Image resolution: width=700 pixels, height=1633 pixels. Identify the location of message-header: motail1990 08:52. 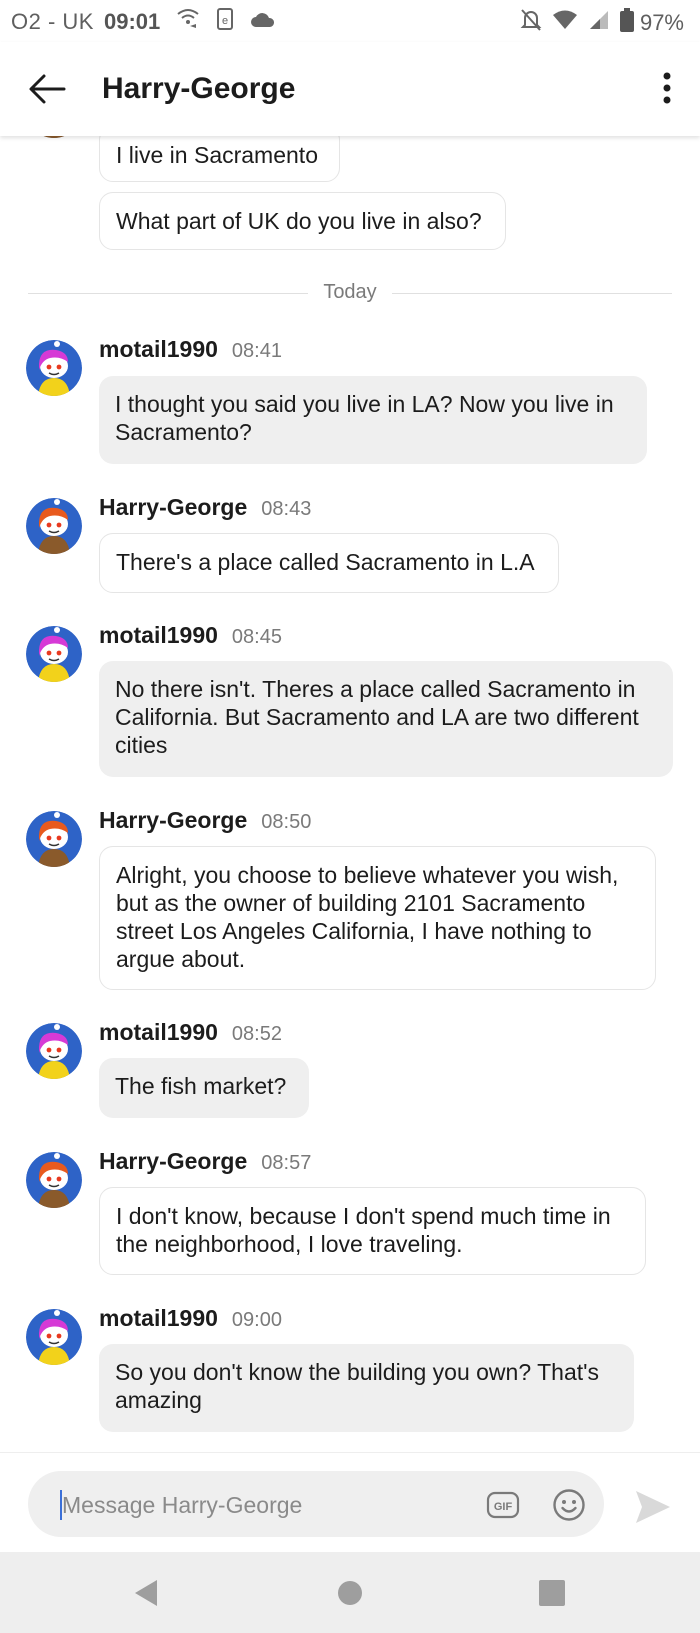
(190, 1032).